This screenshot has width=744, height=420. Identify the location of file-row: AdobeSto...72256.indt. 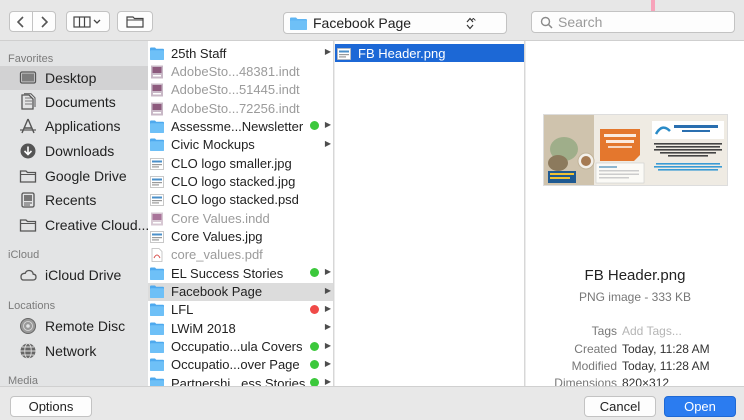
(240, 108).